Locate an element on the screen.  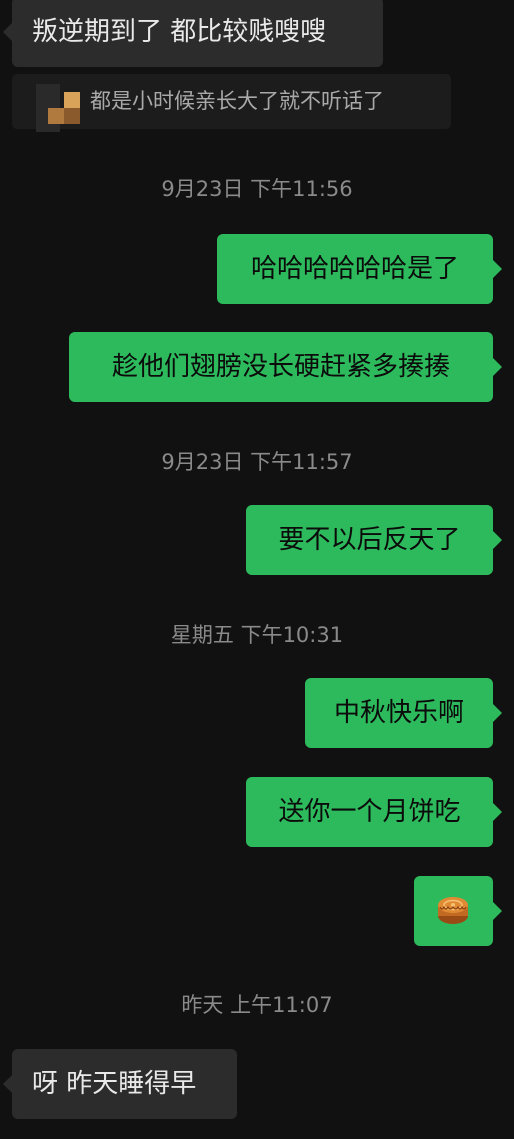
blurred-thumbnail-icon is located at coordinates (60, 108).